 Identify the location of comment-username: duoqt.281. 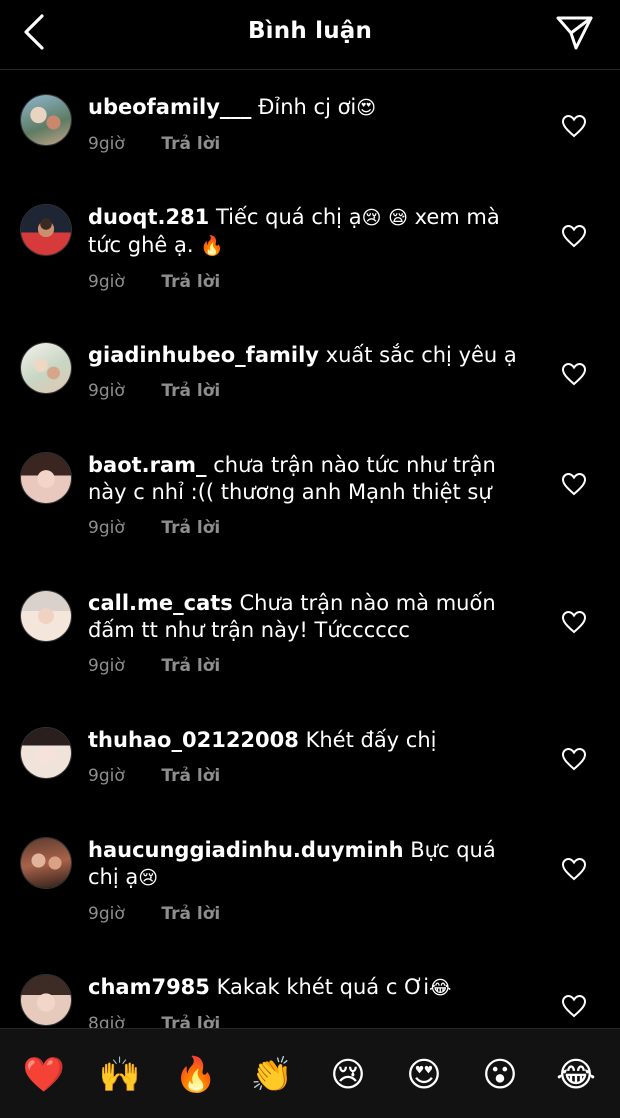
(148, 217).